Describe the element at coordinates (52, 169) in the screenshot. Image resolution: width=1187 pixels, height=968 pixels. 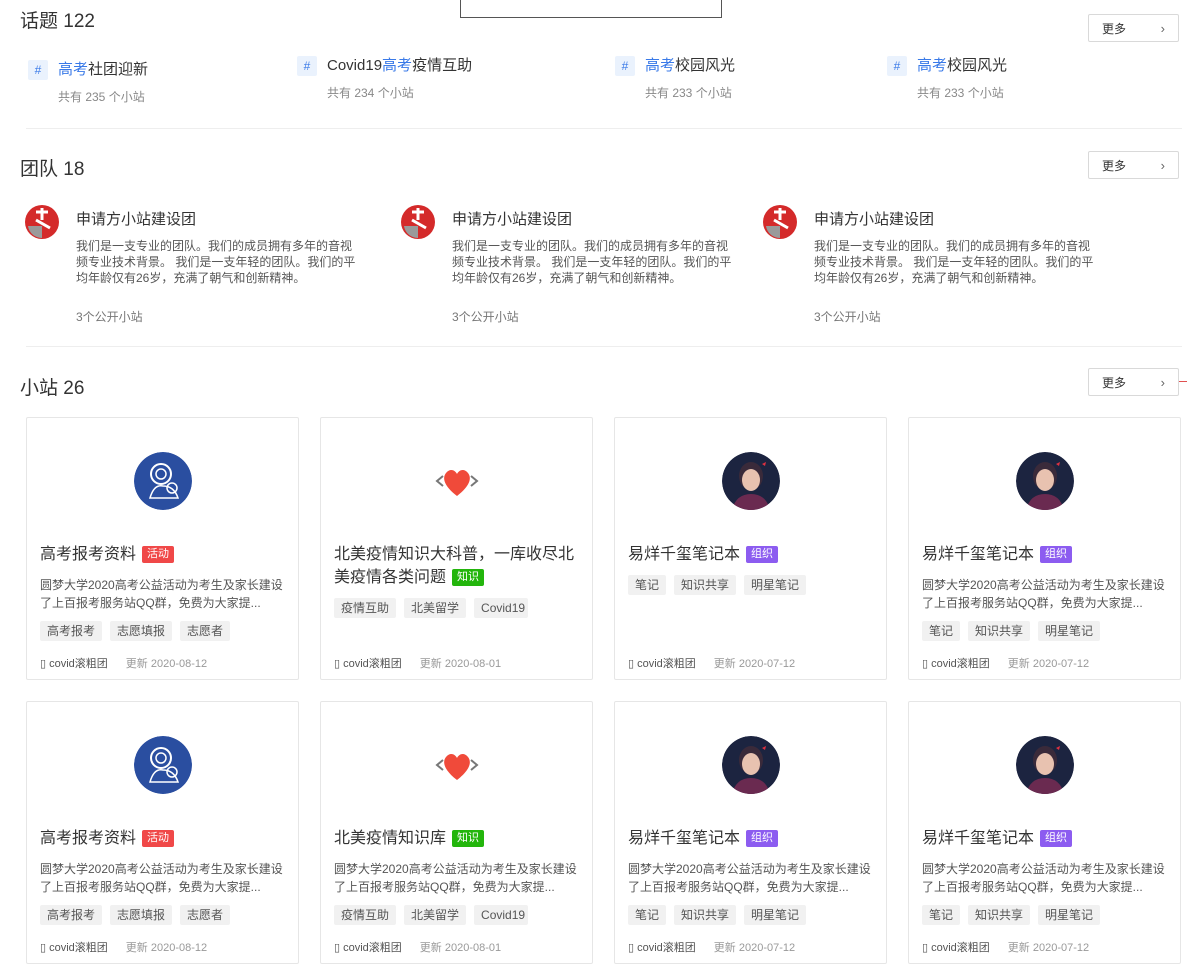
I see `teams-title: 团队 18` at that location.